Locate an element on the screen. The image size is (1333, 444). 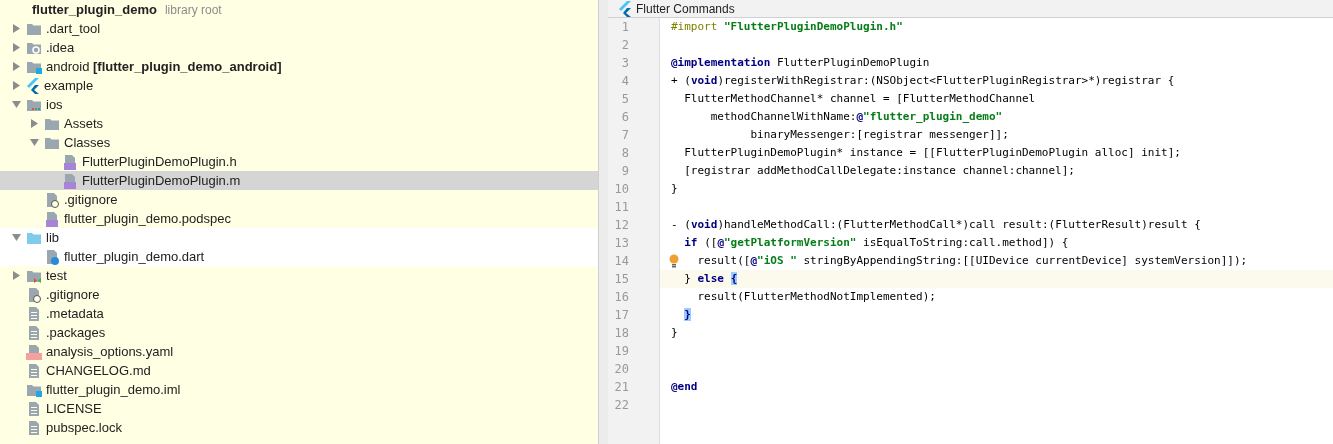
line-number: 20 is located at coordinates (621, 369).